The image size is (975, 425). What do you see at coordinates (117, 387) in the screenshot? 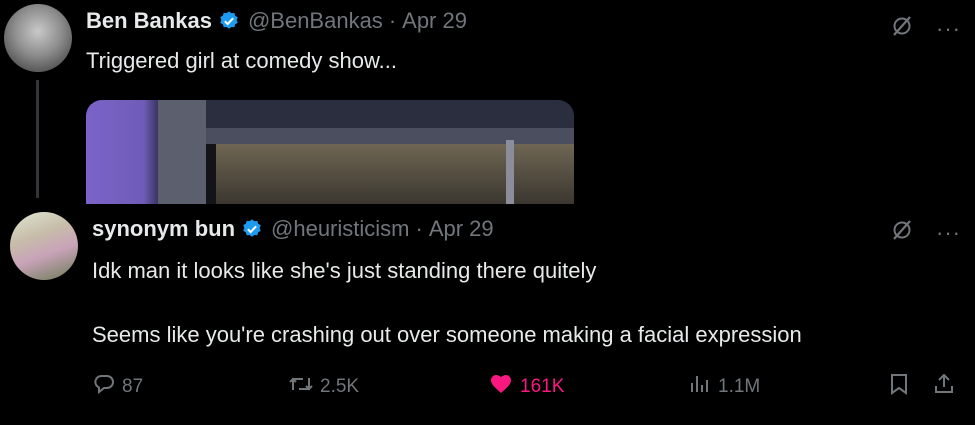
I see `reply-button: 87` at bounding box center [117, 387].